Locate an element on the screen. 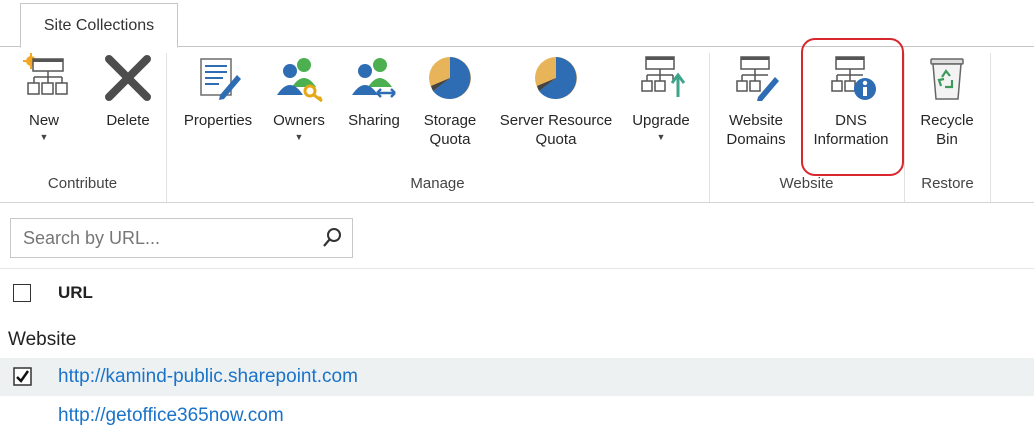 This screenshot has height=433, width=1034. new-site-icon is located at coordinates (44, 78).